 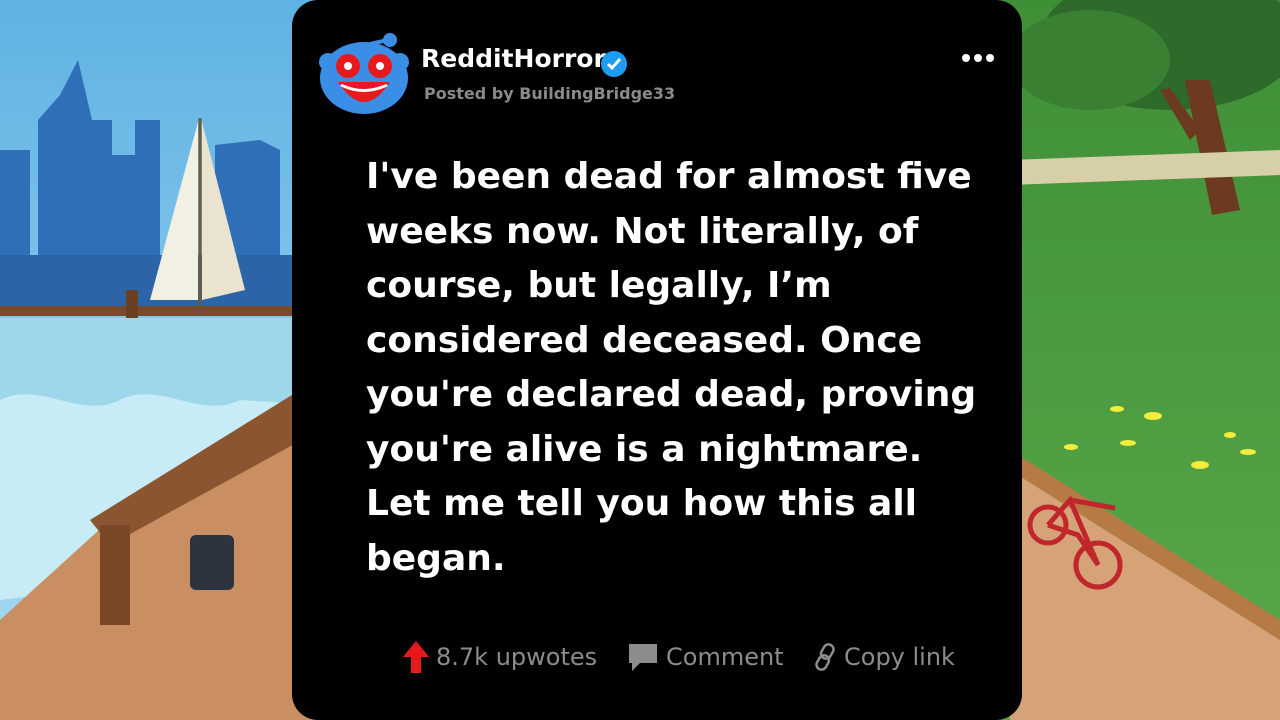 I want to click on subreddit-avatar-icon, so click(x=364, y=73).